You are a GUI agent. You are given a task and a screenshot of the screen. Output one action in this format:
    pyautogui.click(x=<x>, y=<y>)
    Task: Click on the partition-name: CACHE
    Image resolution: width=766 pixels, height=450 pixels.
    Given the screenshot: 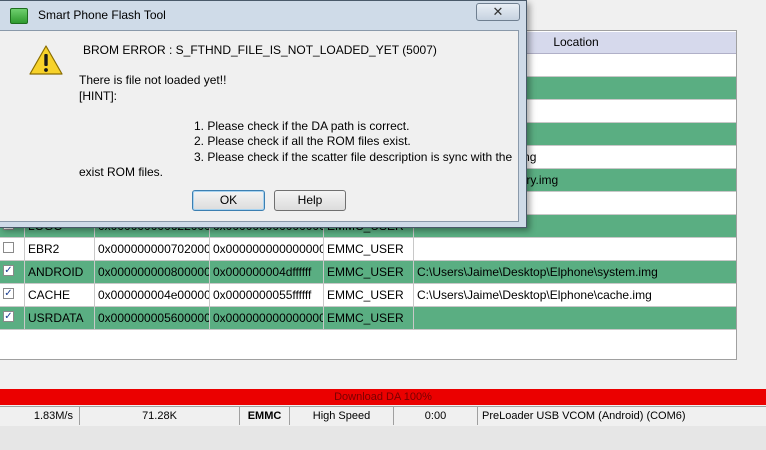 What is the action you would take?
    pyautogui.click(x=60, y=295)
    